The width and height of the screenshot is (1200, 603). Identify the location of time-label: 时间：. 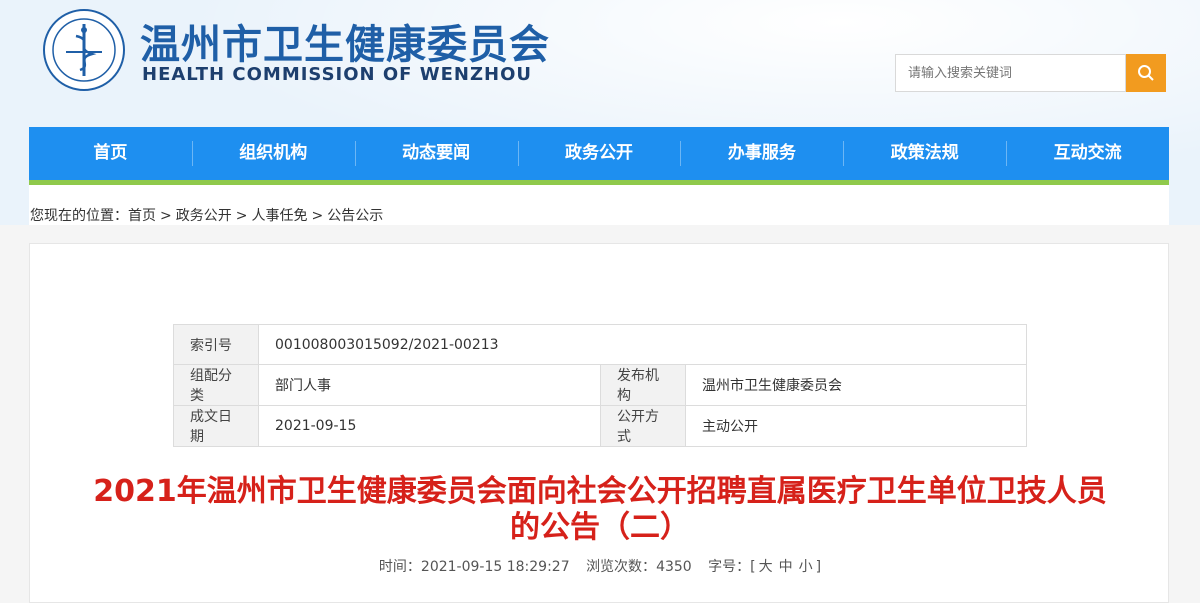
(399, 567).